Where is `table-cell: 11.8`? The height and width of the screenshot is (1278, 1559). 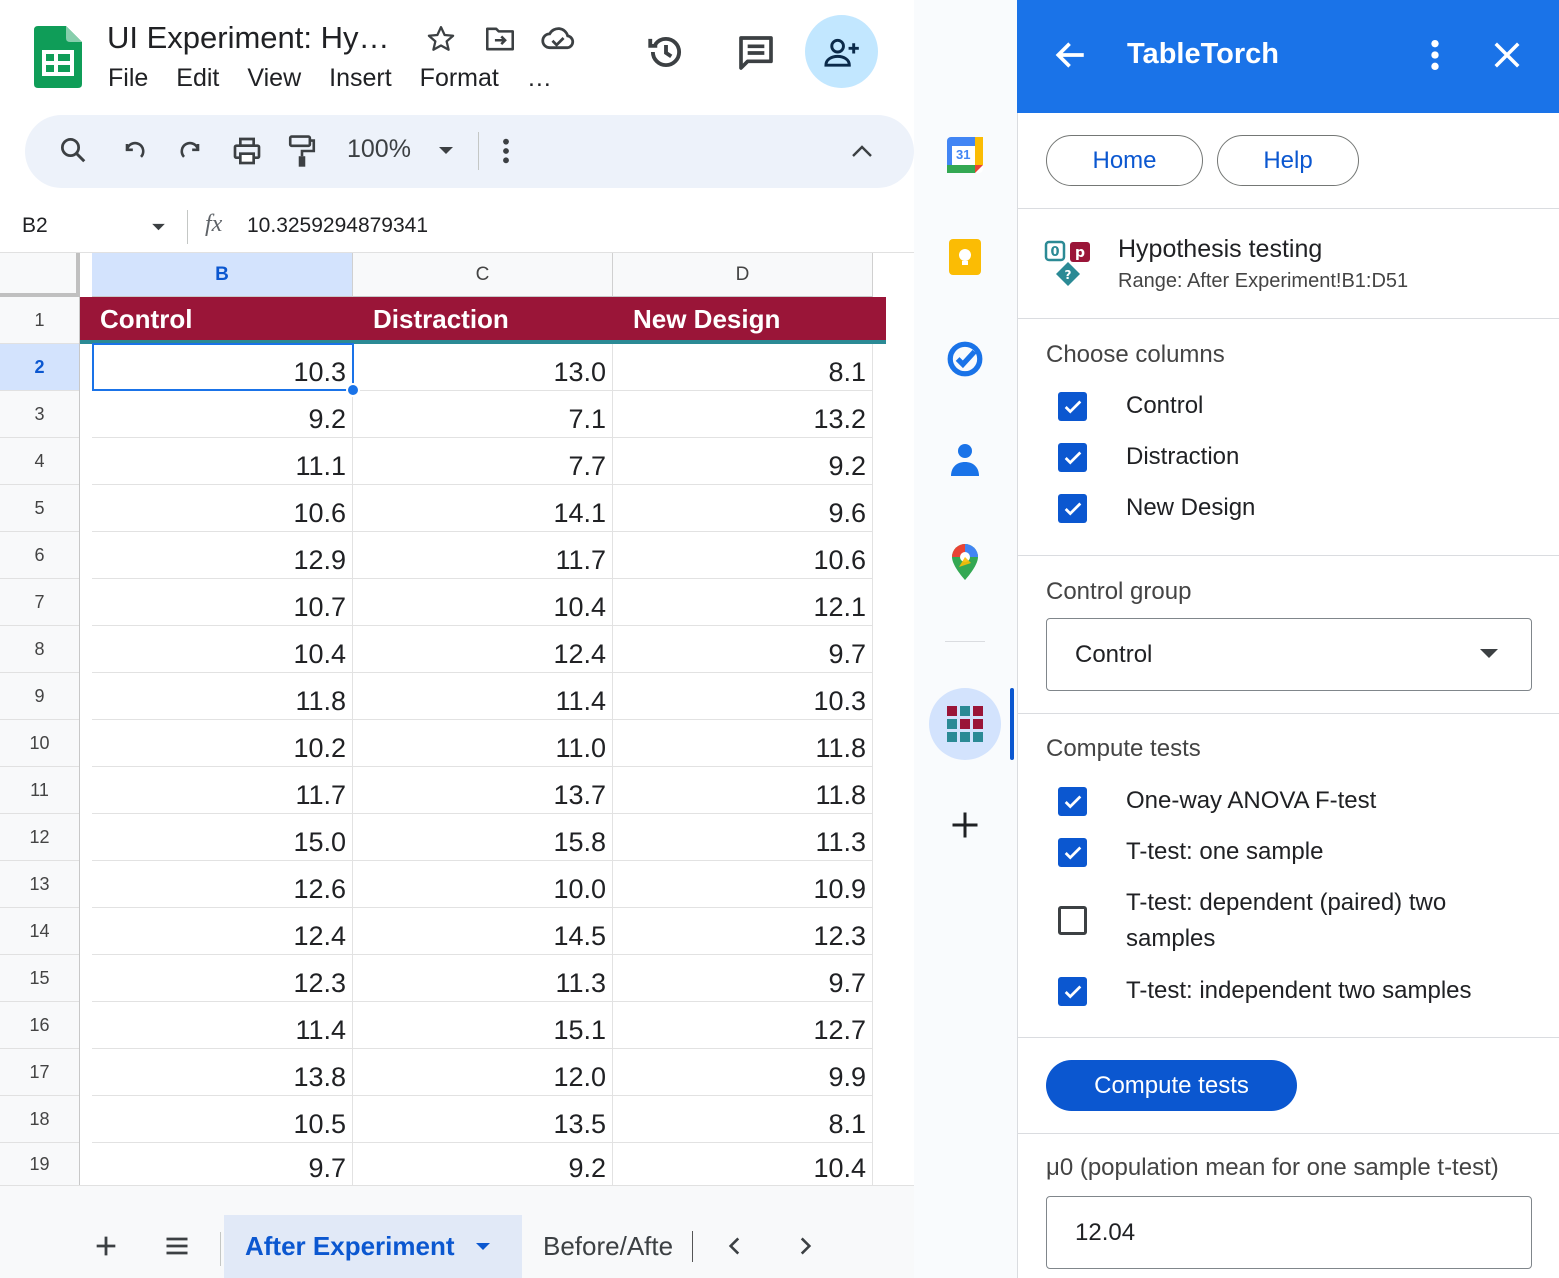
table-cell: 11.8 is located at coordinates (743, 790).